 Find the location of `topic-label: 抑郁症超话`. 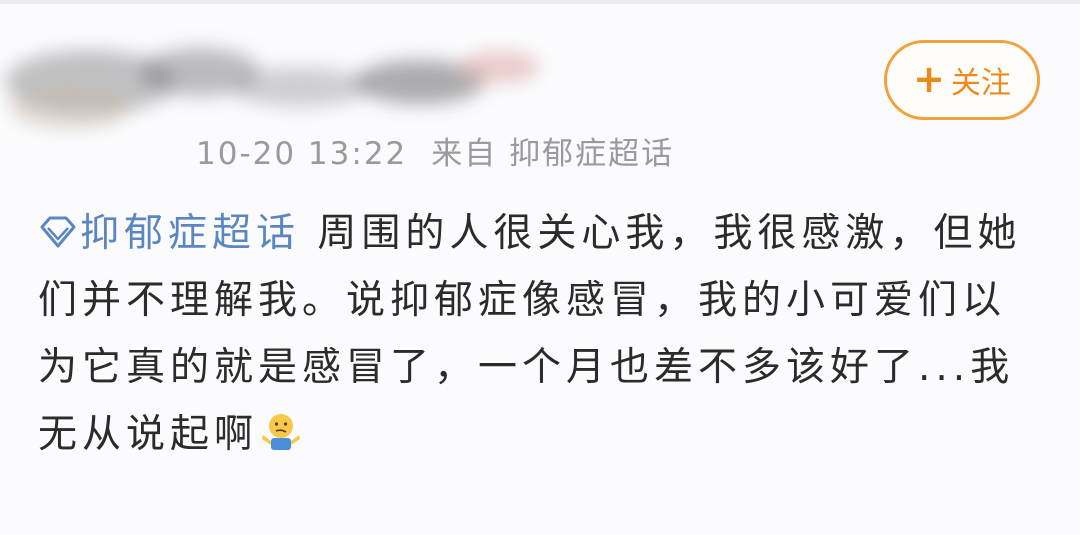

topic-label: 抑郁症超话 is located at coordinates (190, 233).